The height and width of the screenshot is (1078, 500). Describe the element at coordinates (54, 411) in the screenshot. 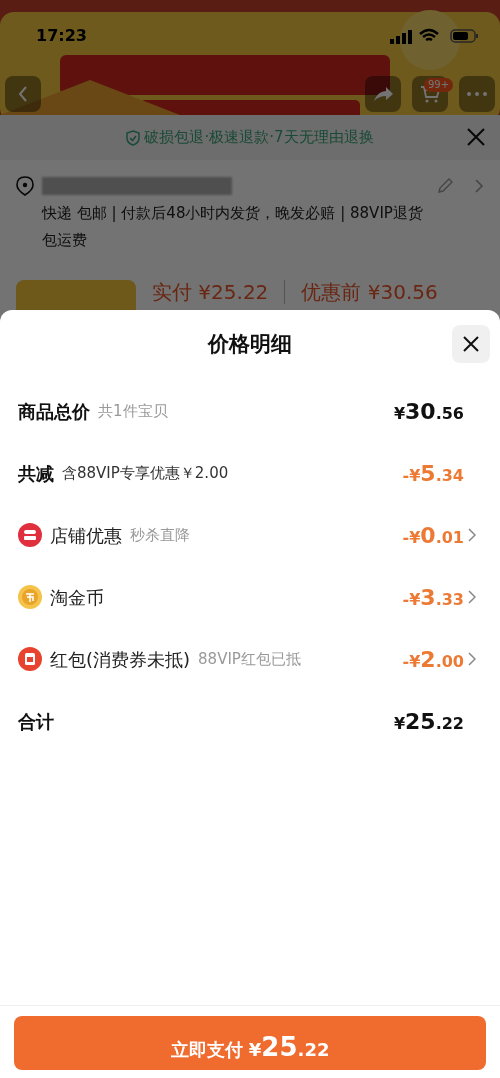

I see `row-label: 商品总价` at that location.